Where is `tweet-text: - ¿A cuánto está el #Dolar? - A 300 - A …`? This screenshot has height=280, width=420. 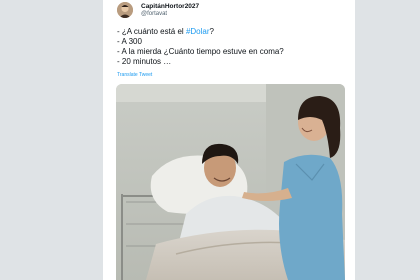
tweet-text: - ¿A cuánto está el #Dolar? - A 300 - A … is located at coordinates (234, 47).